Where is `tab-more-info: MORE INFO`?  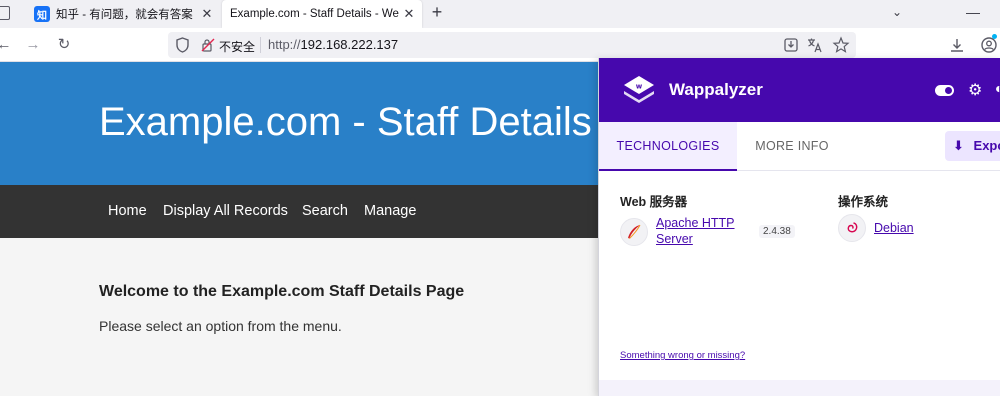
tab-more-info: MORE INFO is located at coordinates (792, 146).